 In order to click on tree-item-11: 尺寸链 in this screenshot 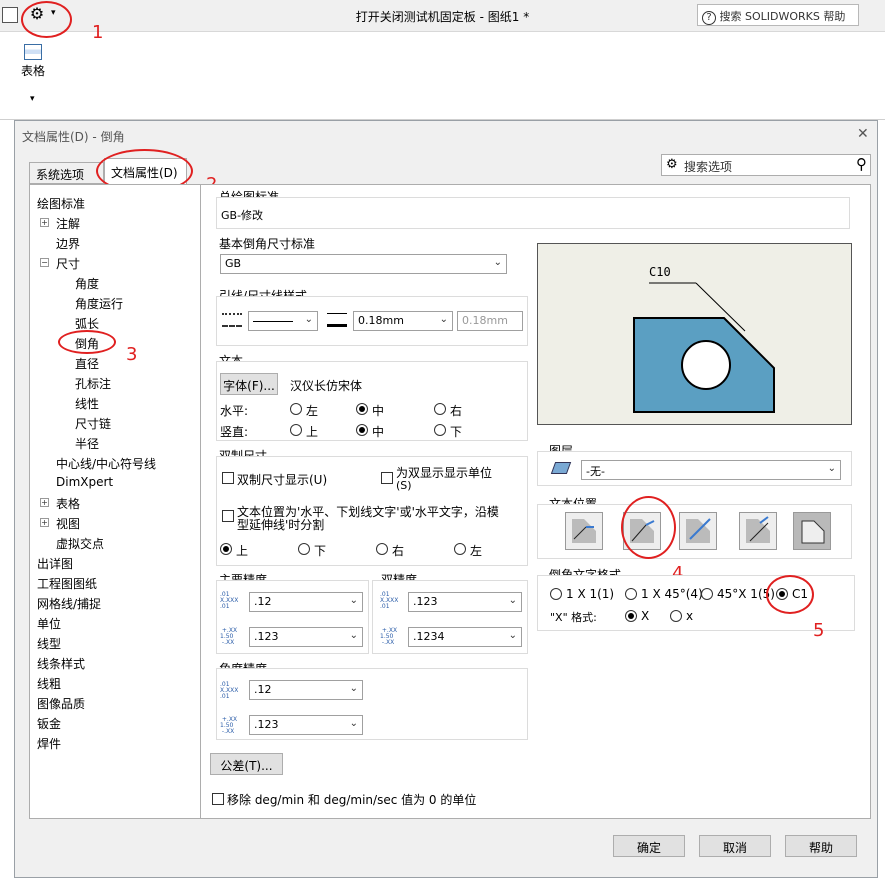, I will do `click(93, 423)`.